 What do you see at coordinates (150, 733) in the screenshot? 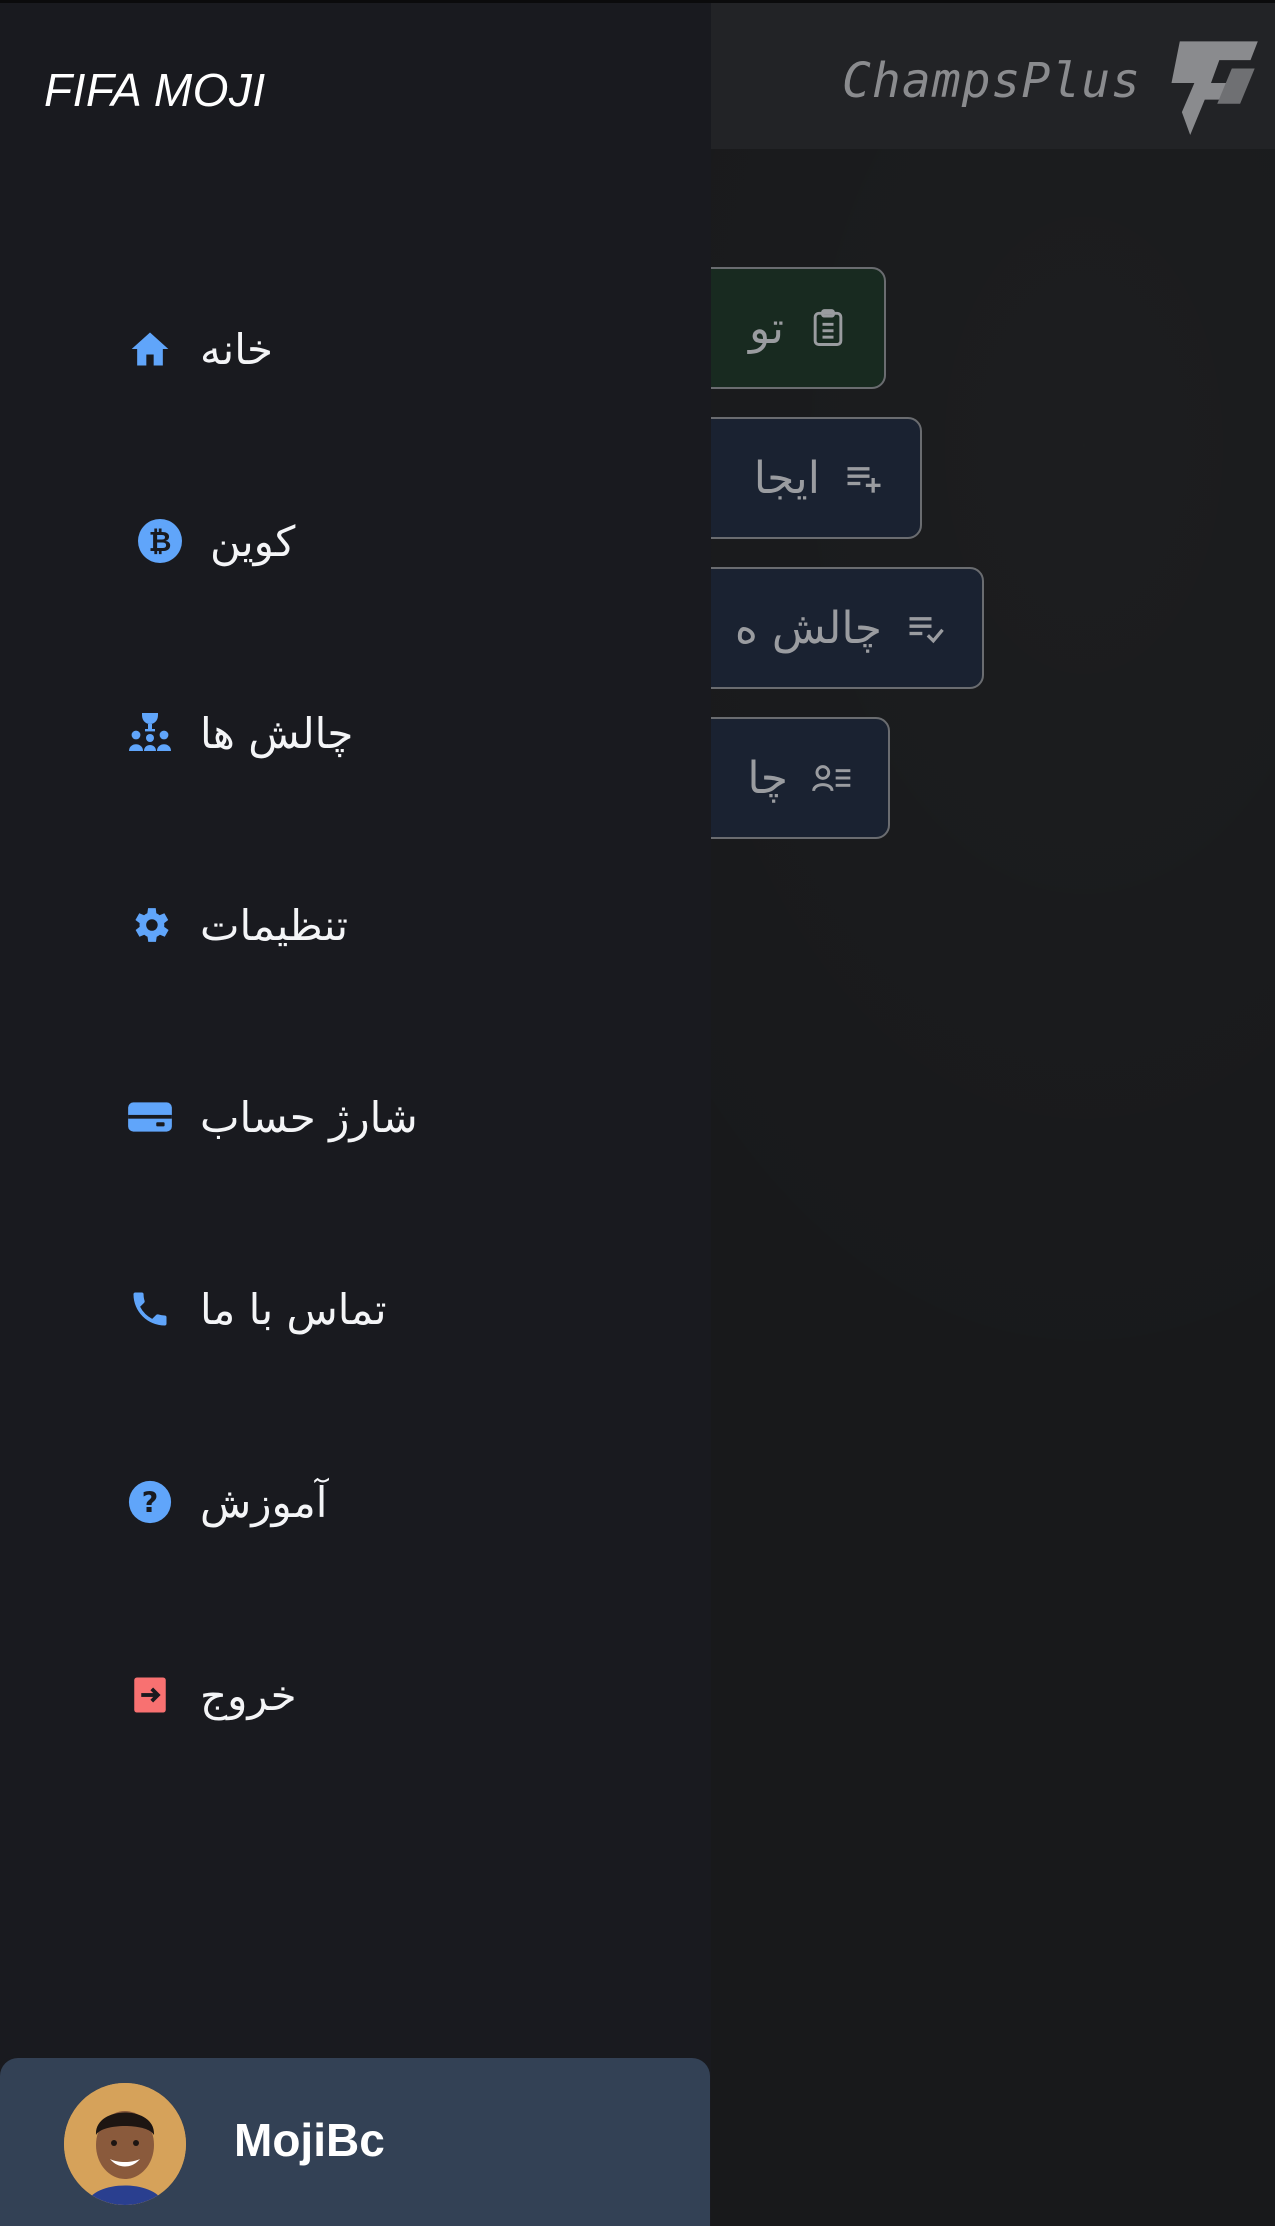
I see `tournament-icon` at bounding box center [150, 733].